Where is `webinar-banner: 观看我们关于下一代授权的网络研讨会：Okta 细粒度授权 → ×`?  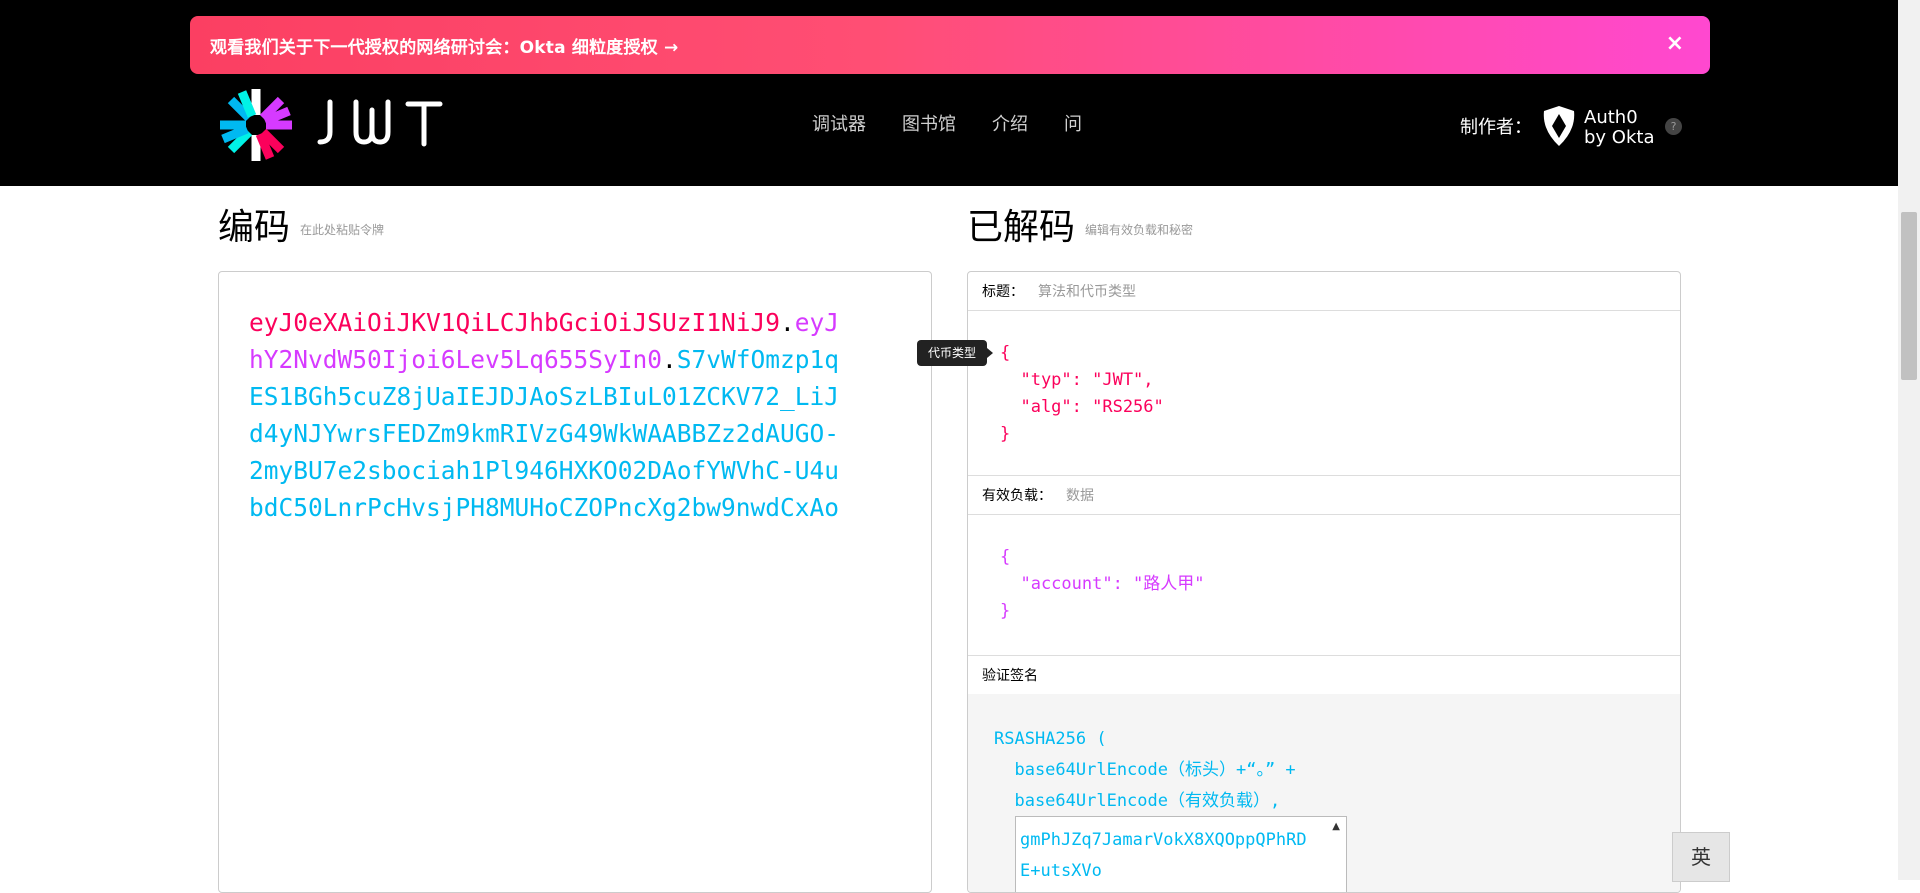
webinar-banner: 观看我们关于下一代授权的网络研讨会：Okta 细粒度授权 → × is located at coordinates (950, 45).